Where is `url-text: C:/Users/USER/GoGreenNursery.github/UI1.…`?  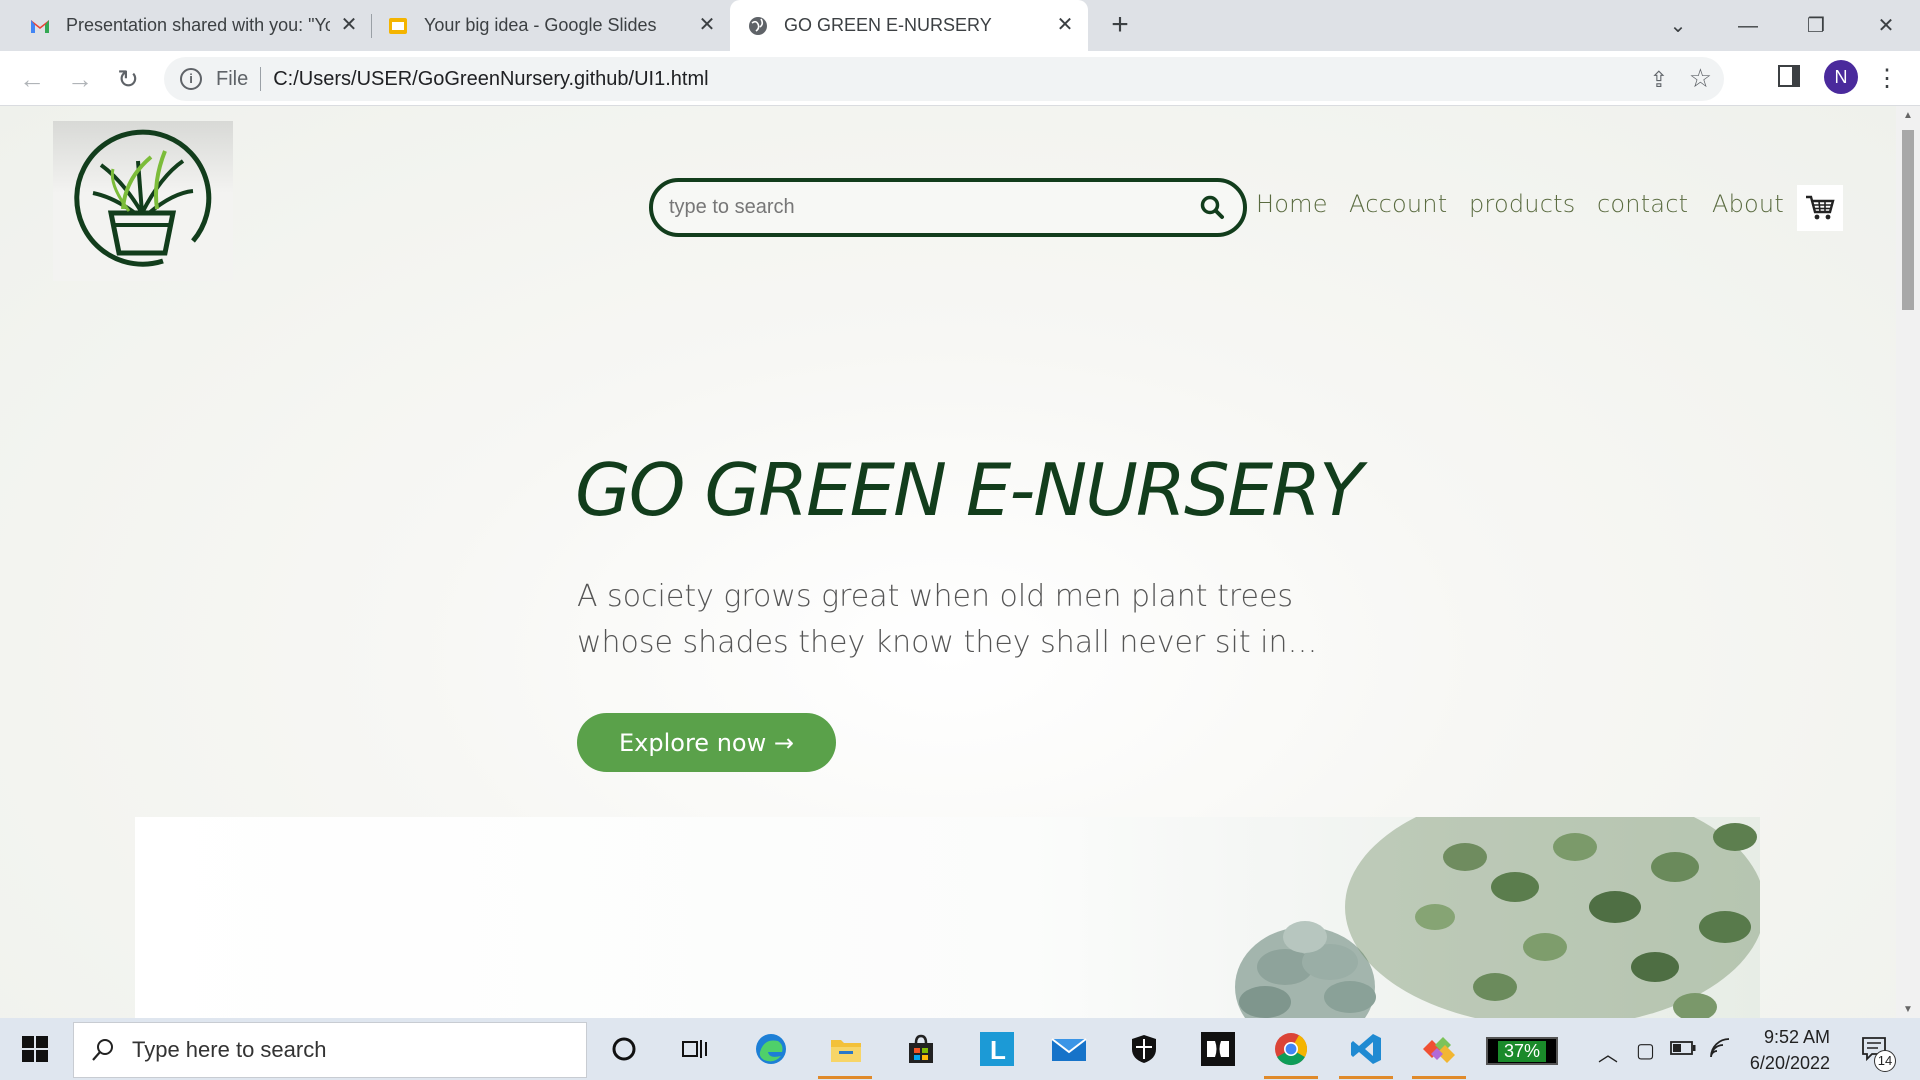
url-text: C:/Users/USER/GoGreenNursery.github/UI1.… is located at coordinates (490, 79).